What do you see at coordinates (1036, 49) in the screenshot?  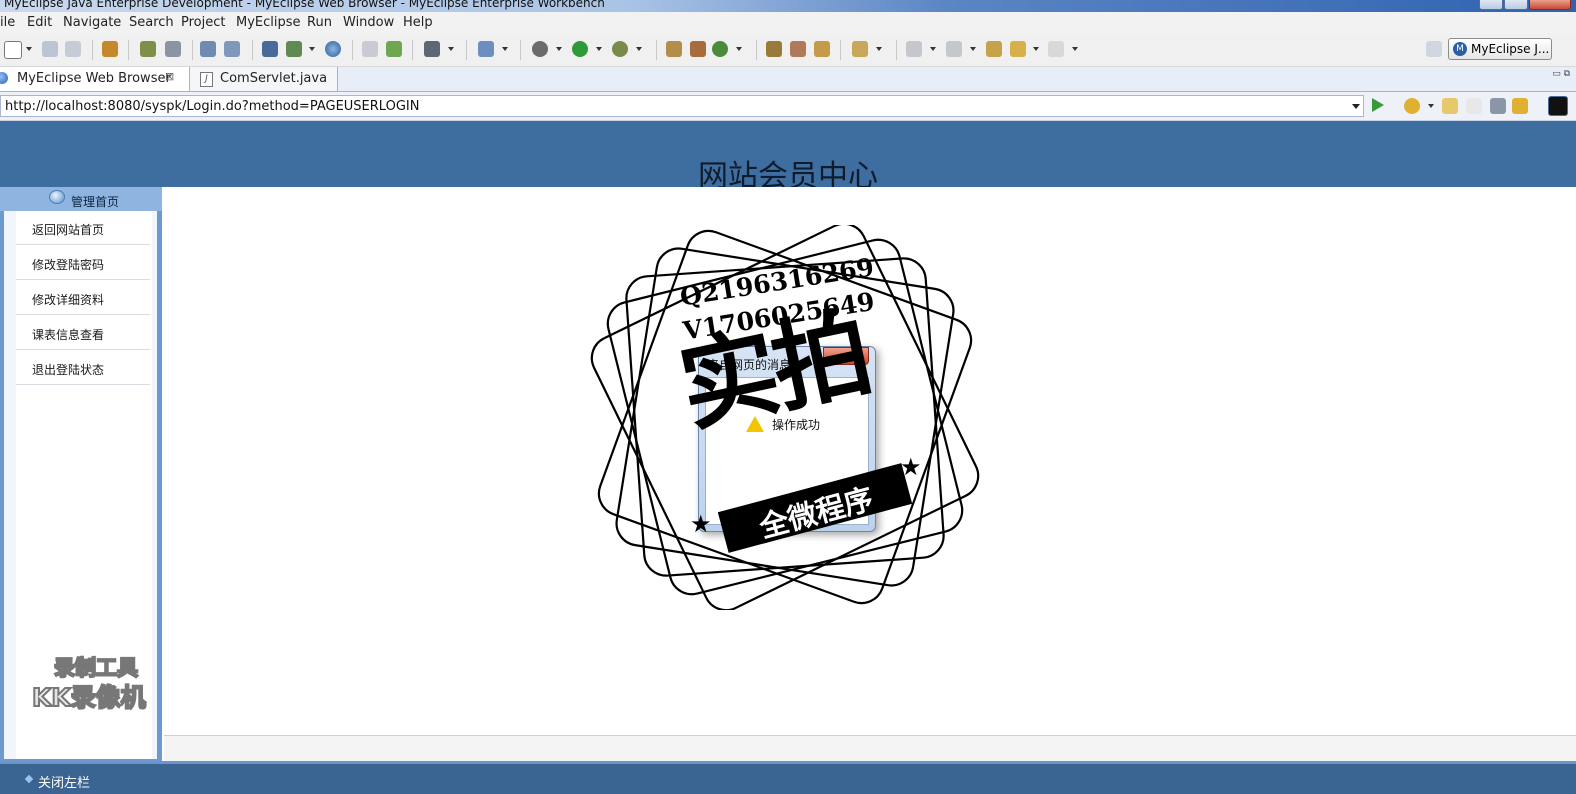 I see `back-dropdown-icon` at bounding box center [1036, 49].